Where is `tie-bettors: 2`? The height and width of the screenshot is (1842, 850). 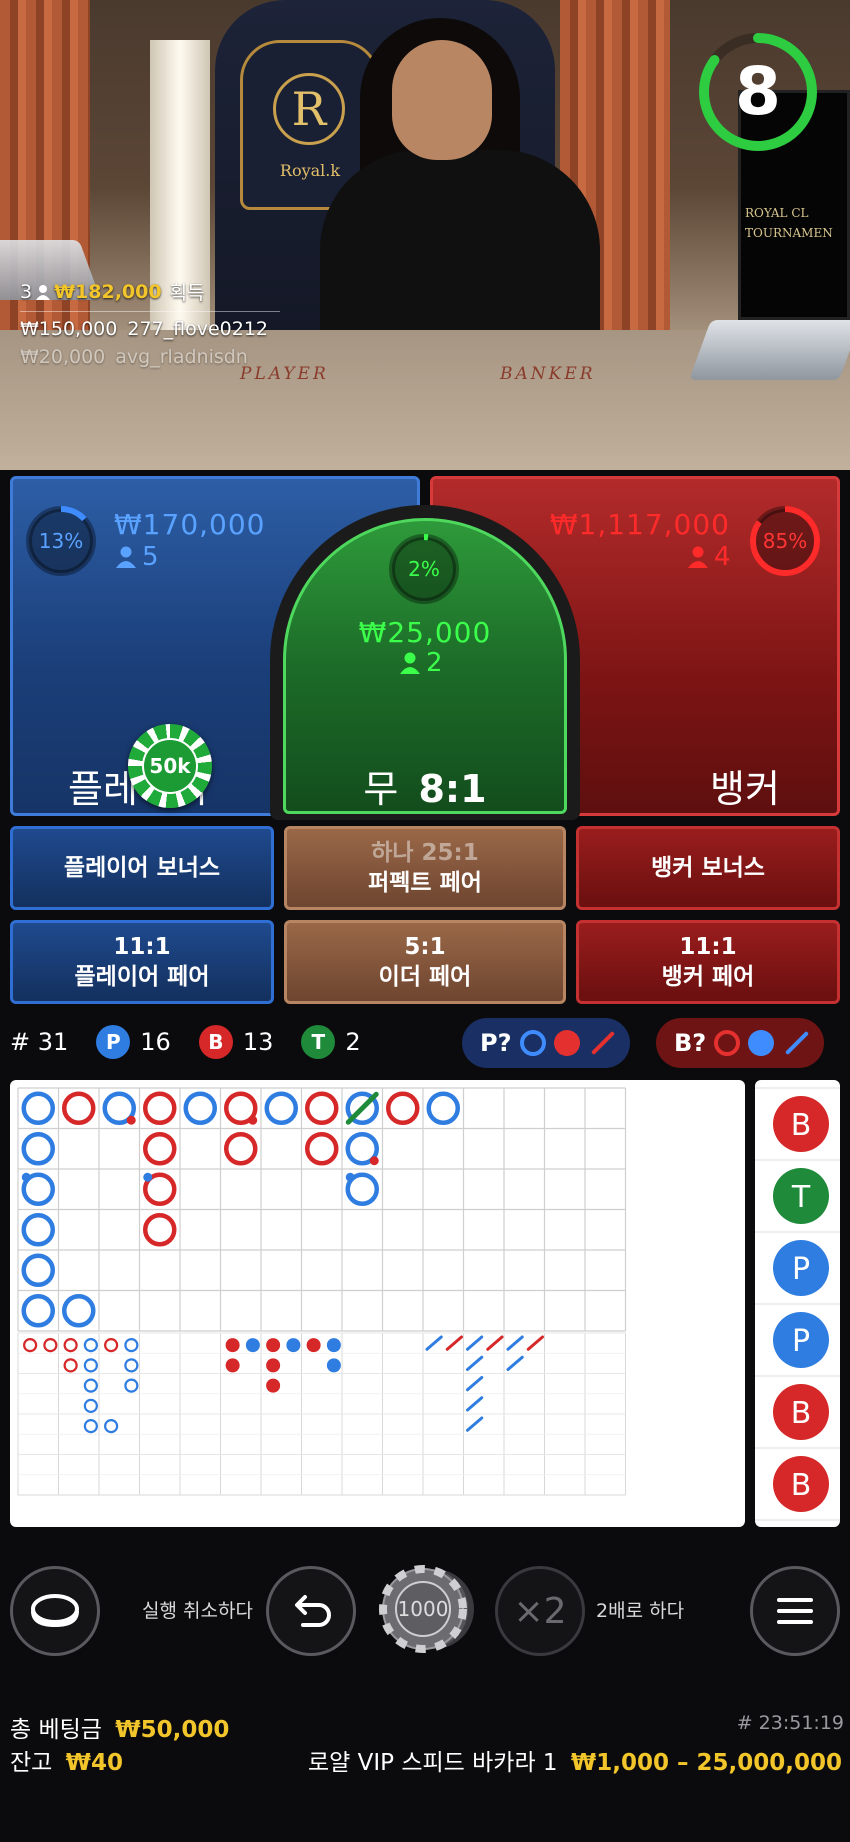 tie-bettors: 2 is located at coordinates (421, 663).